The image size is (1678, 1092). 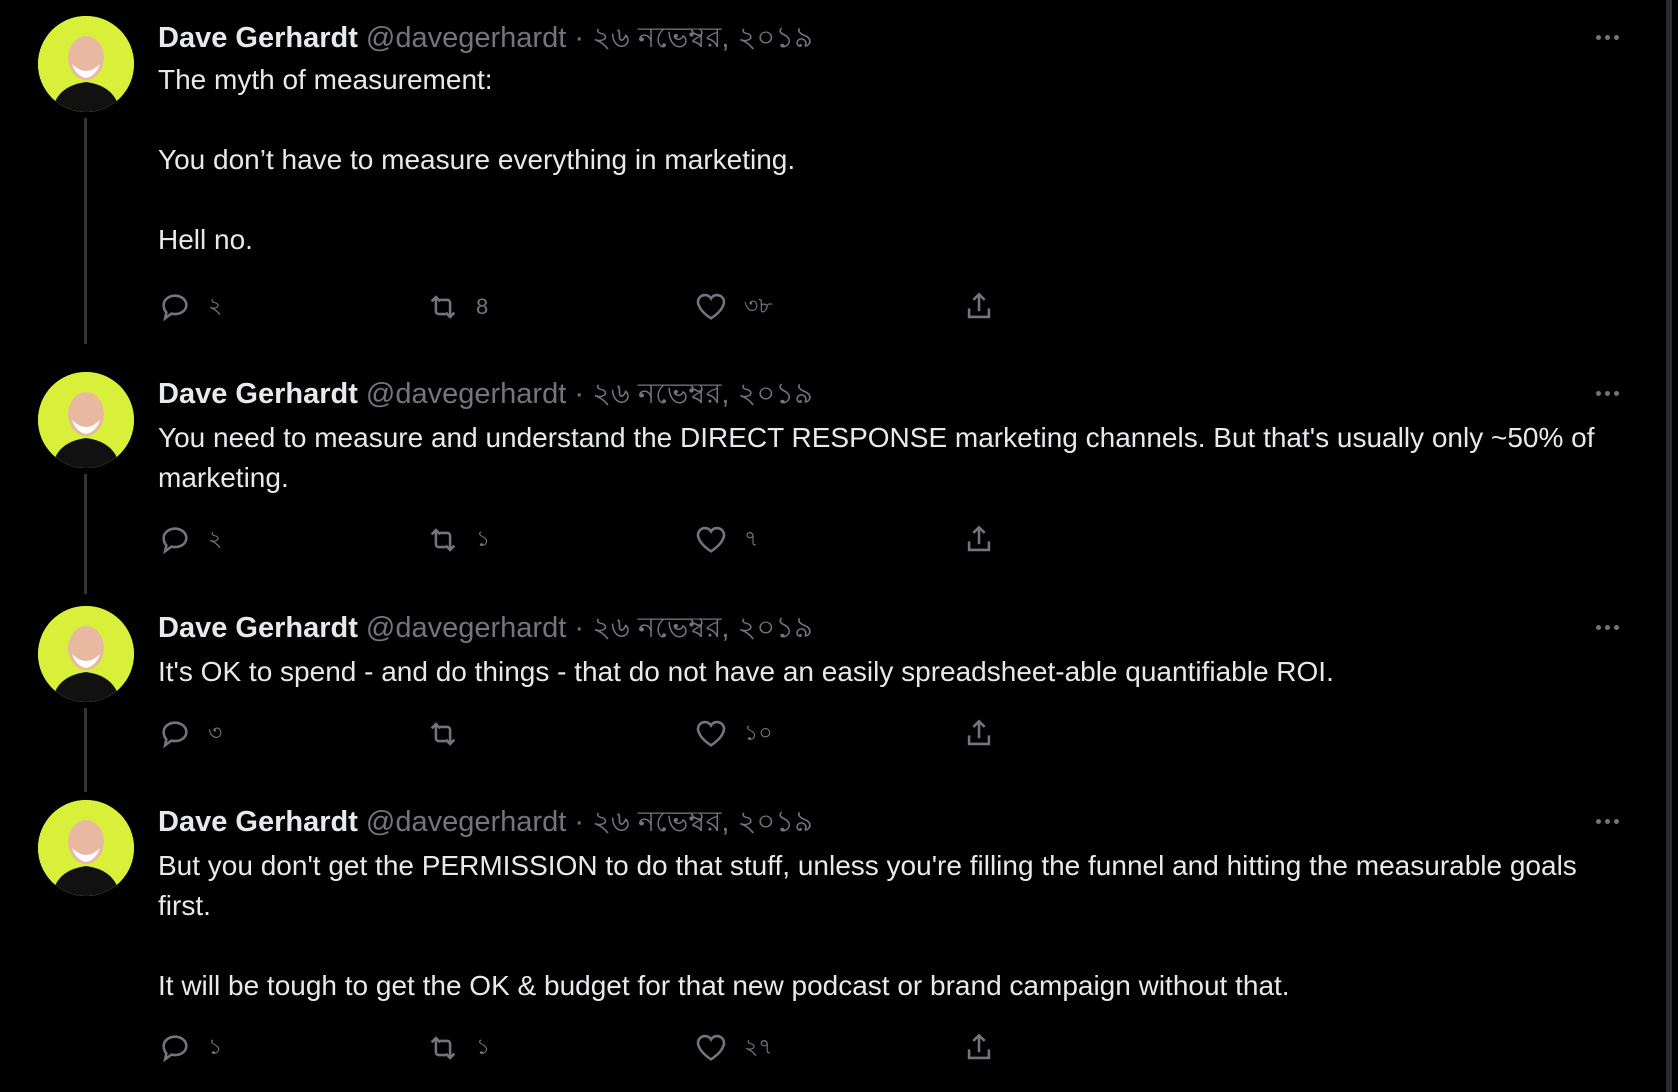 I want to click on tweet-actions: ২ ১ ৭, so click(x=608, y=540).